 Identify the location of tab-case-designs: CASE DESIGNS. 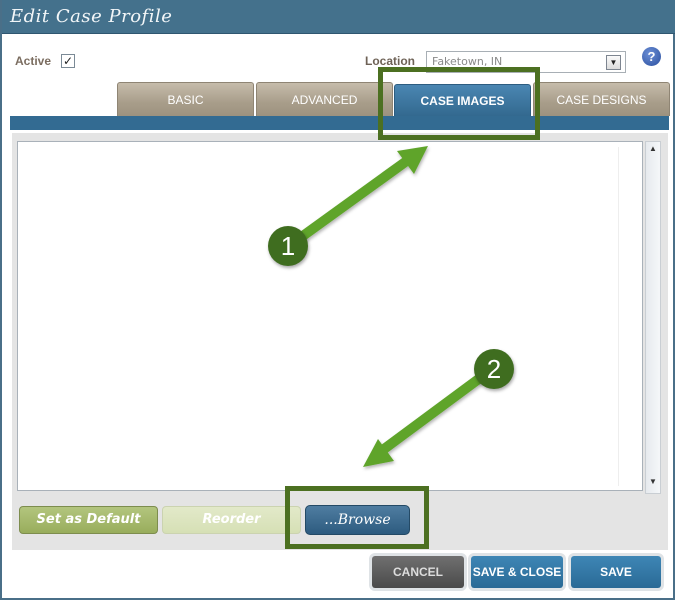
(601, 99).